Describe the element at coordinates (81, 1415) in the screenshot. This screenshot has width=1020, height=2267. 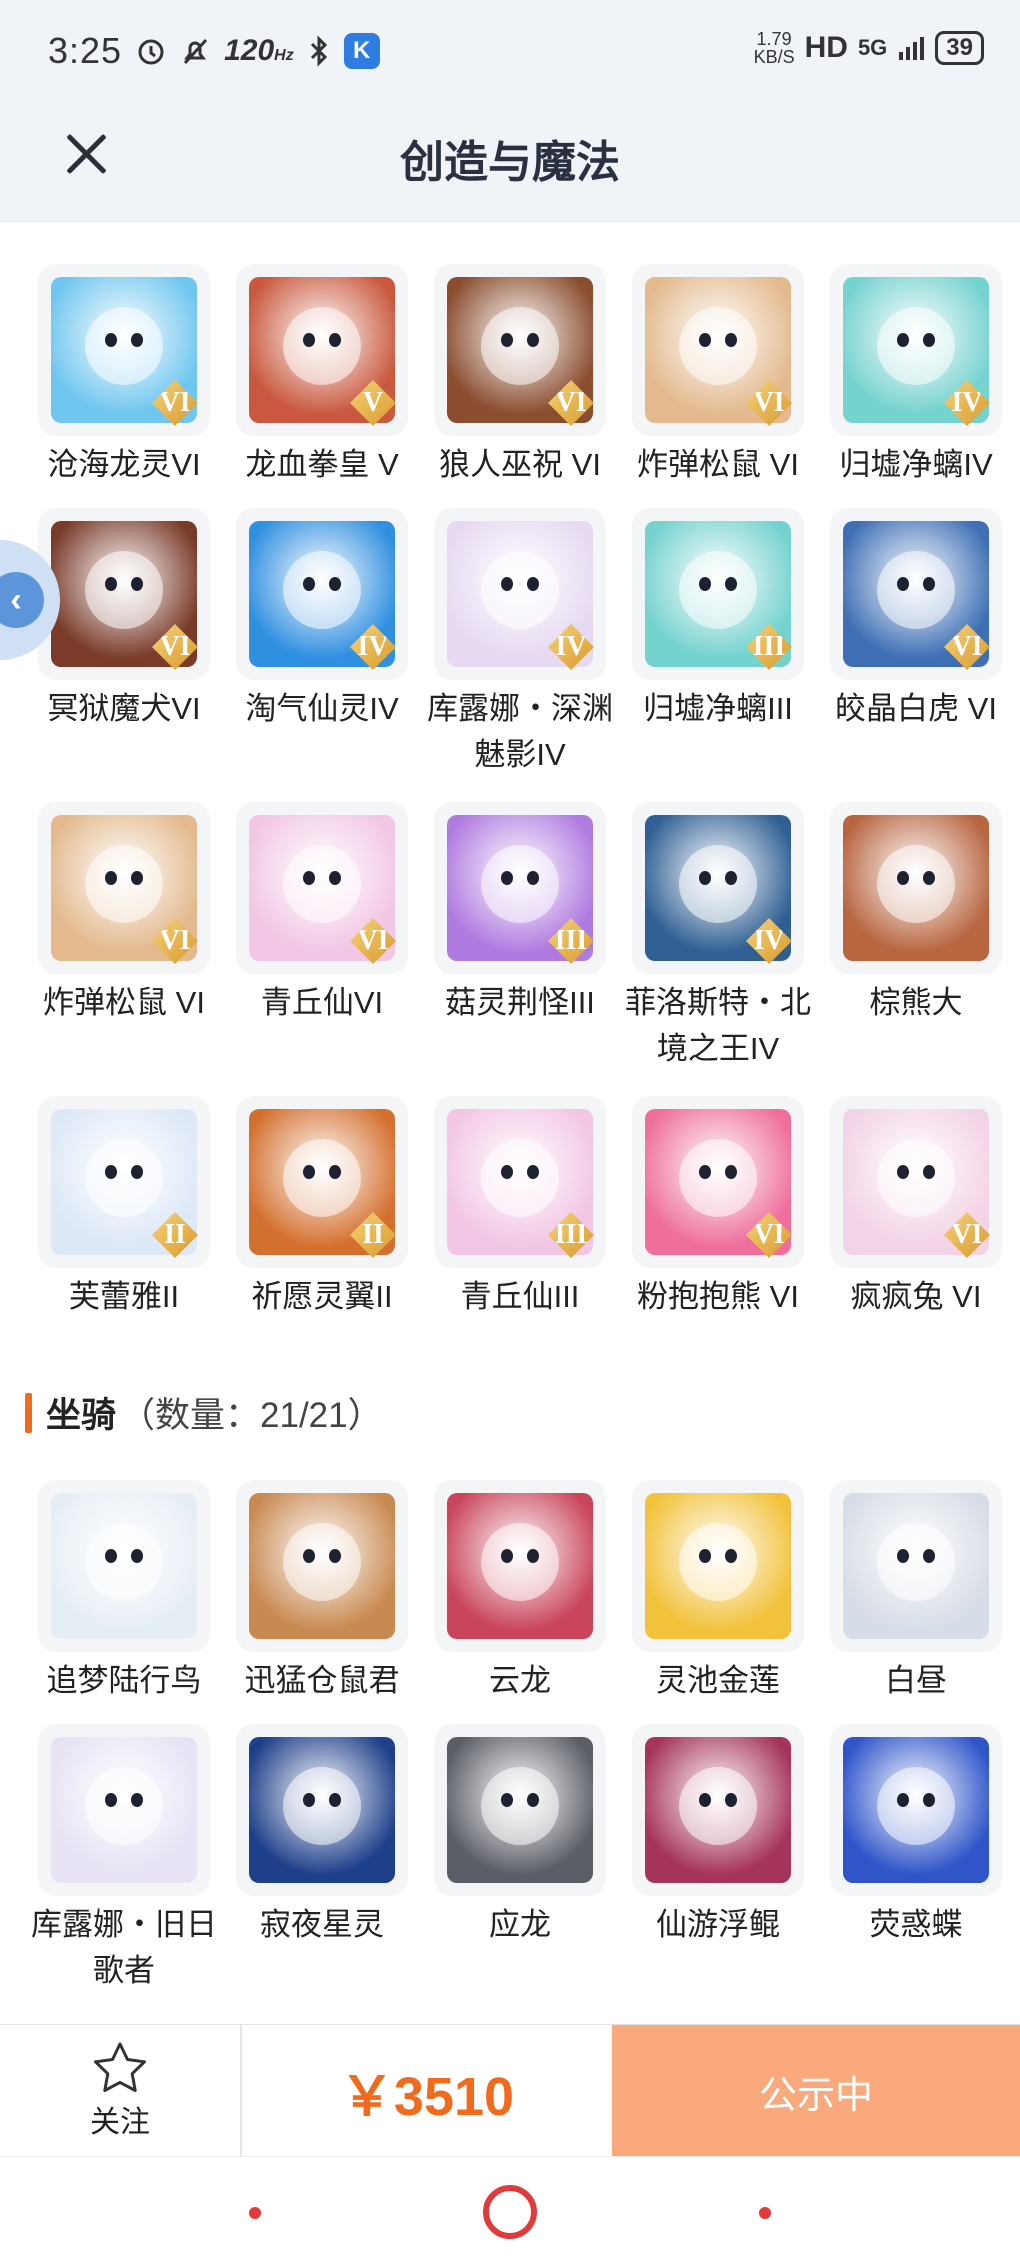
I see `section-title: 坐骑` at that location.